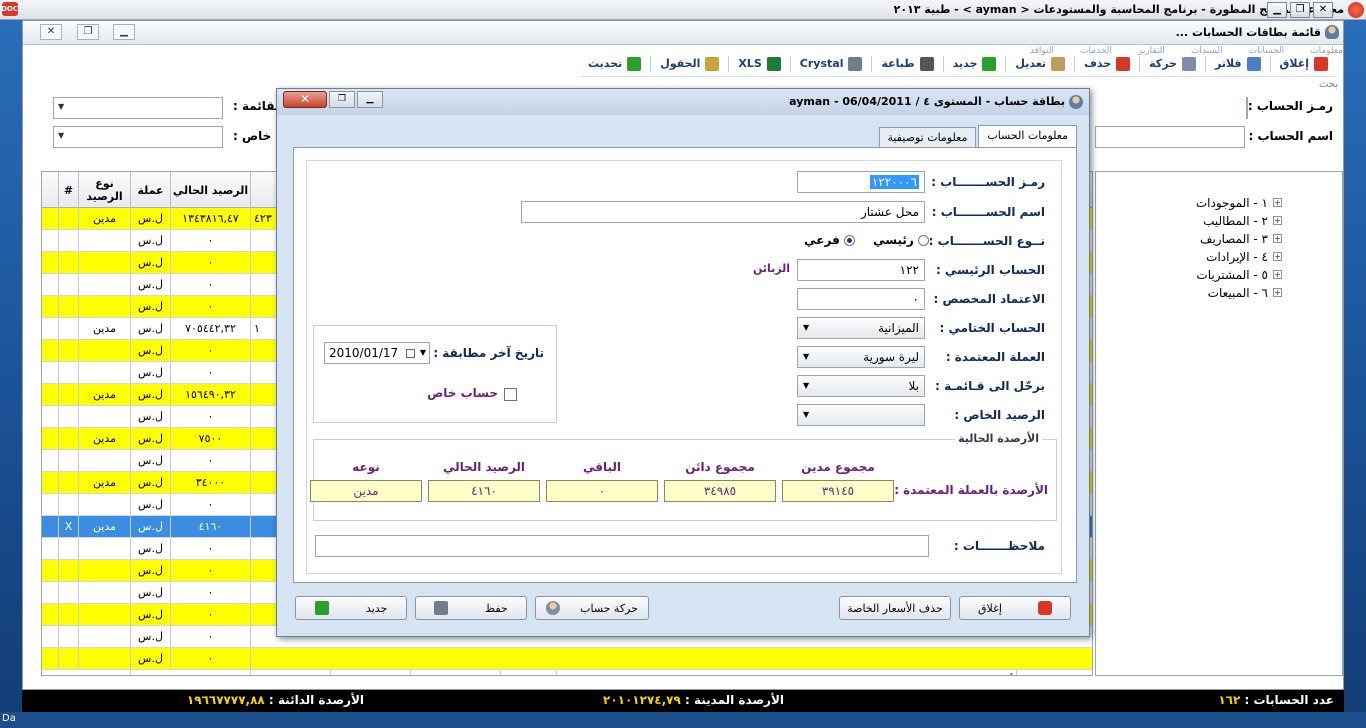  What do you see at coordinates (471, 608) in the screenshot?
I see `save-button: حفظ` at bounding box center [471, 608].